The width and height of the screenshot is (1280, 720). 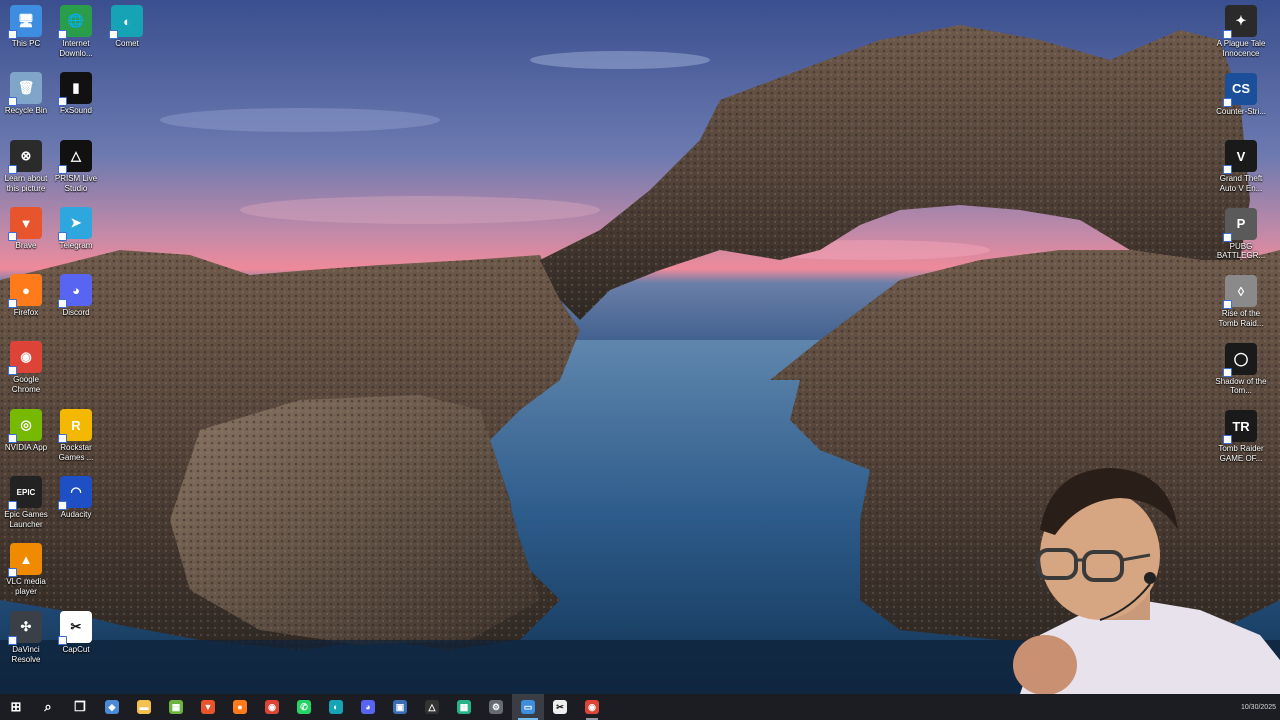 I want to click on learn-about-picture-icon: ⊗, so click(x=25, y=157).